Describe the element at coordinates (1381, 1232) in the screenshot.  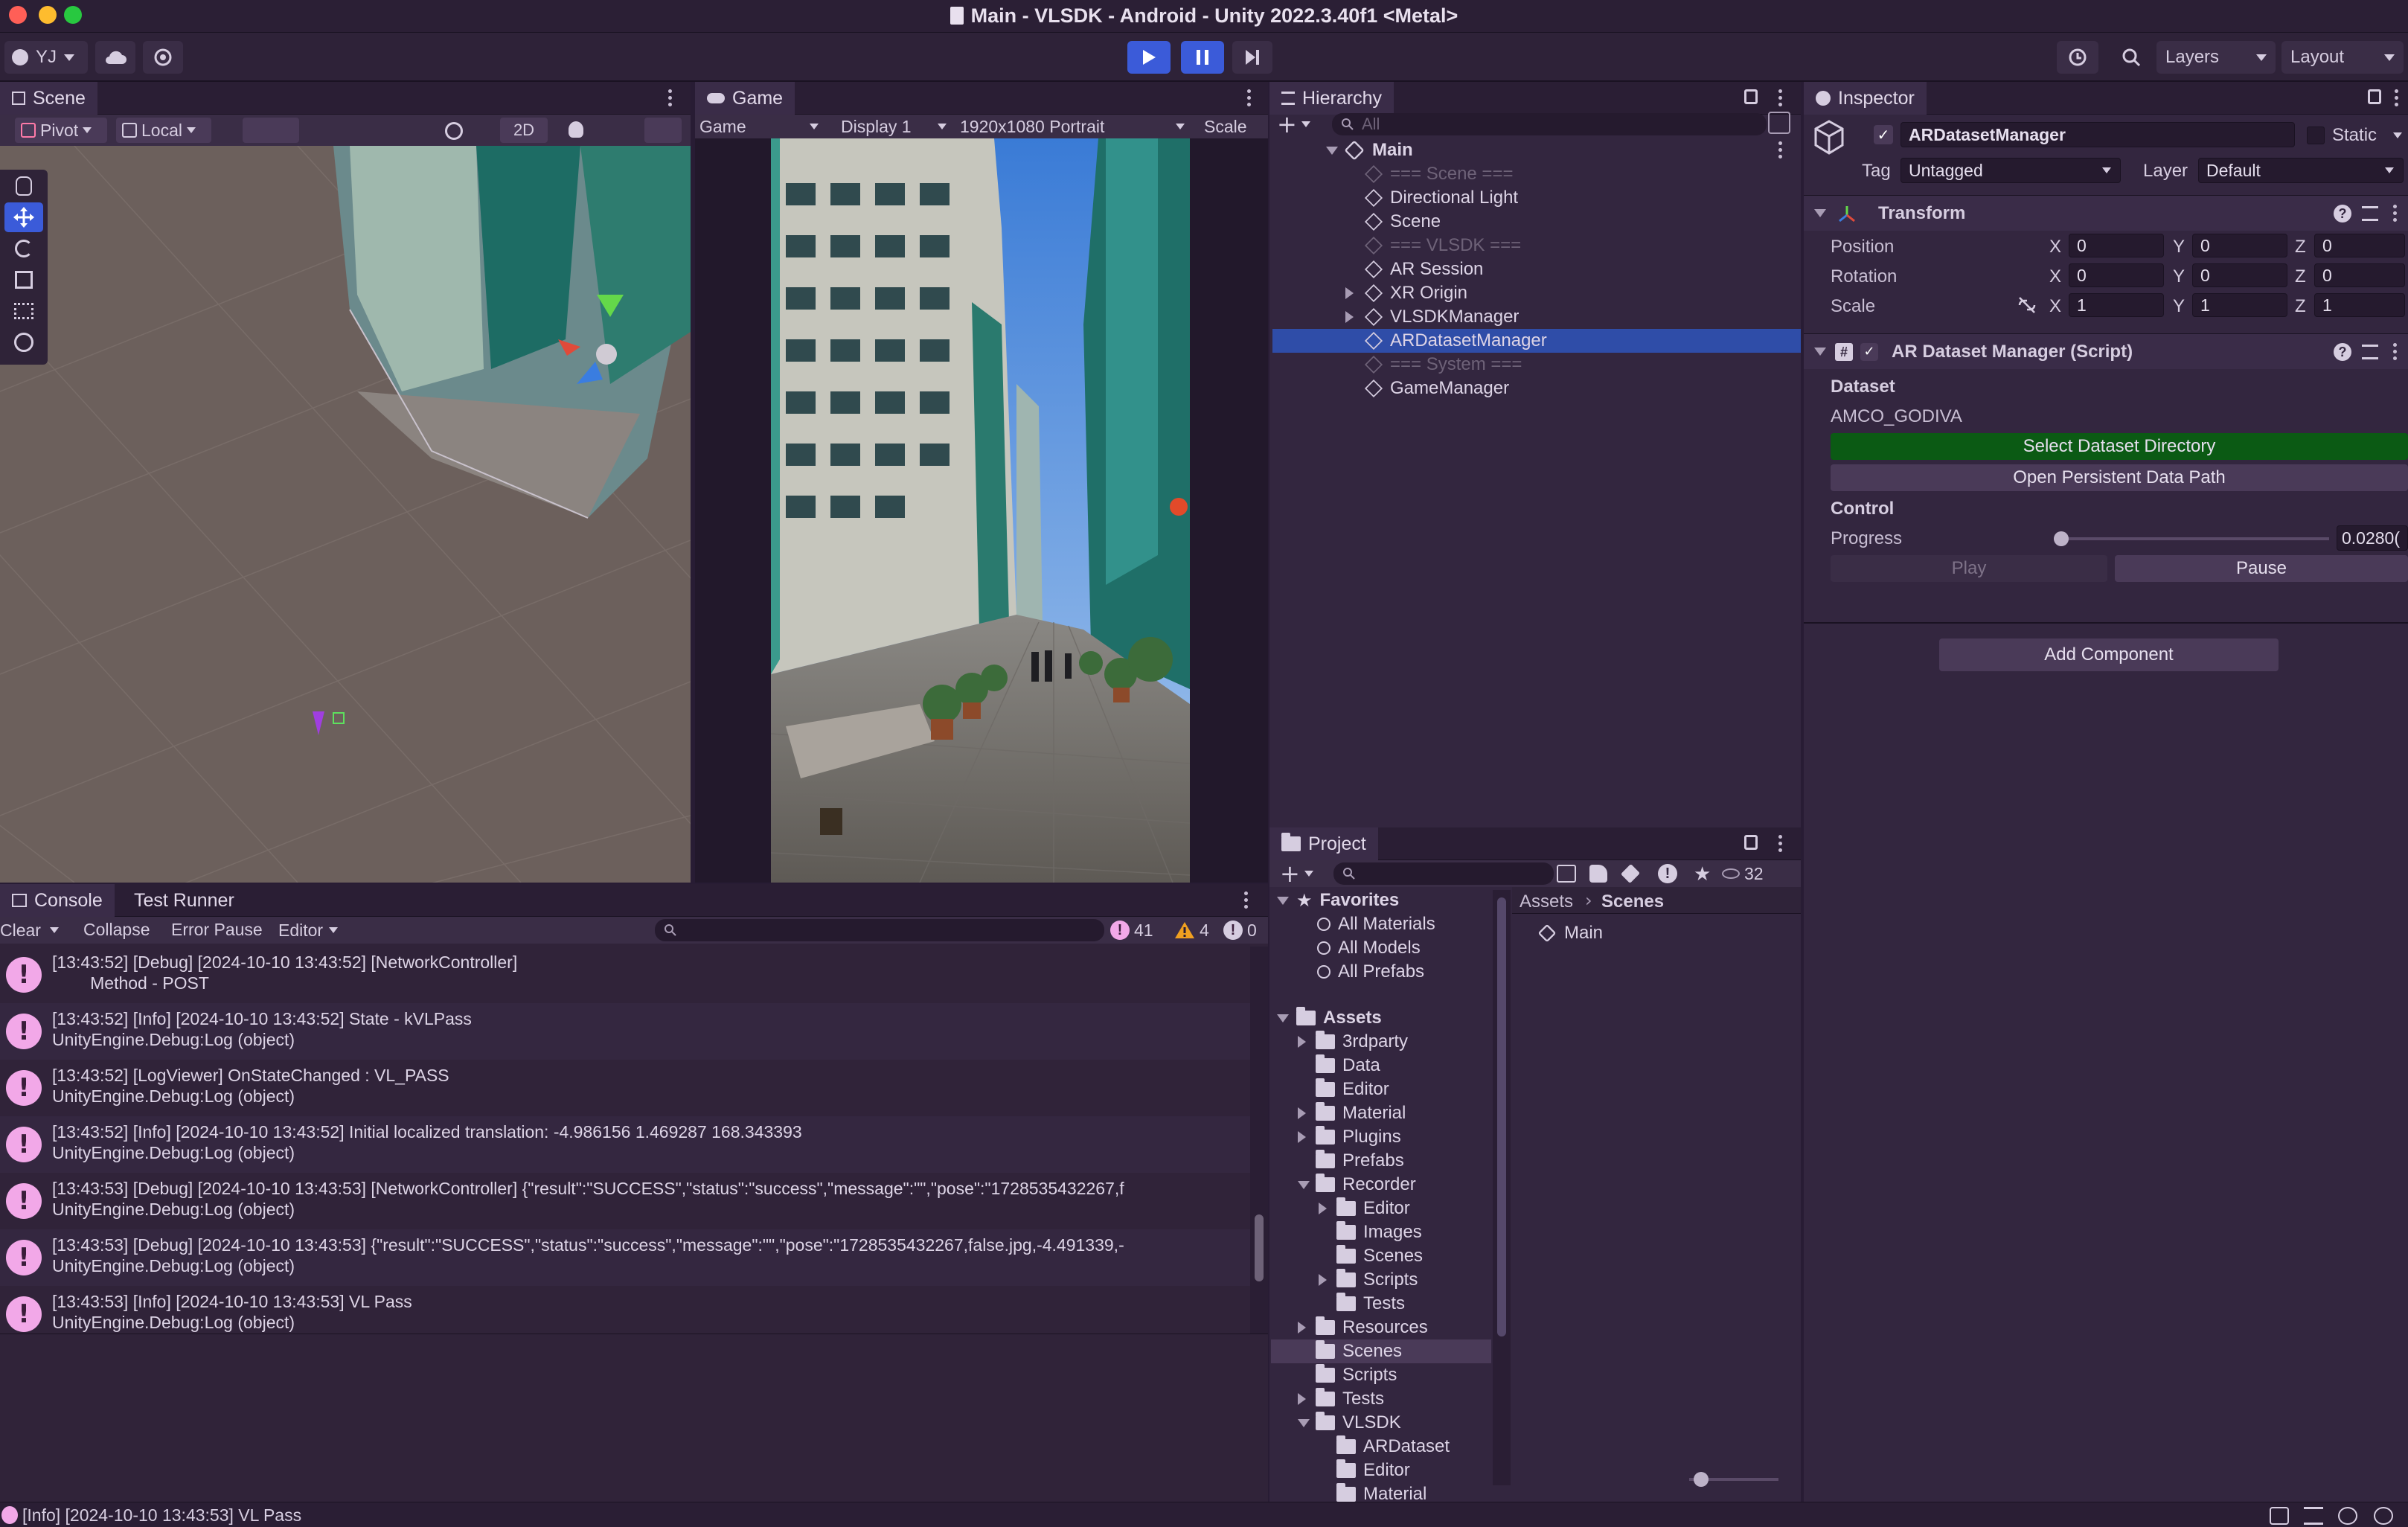
I see `project-folder: Images` at that location.